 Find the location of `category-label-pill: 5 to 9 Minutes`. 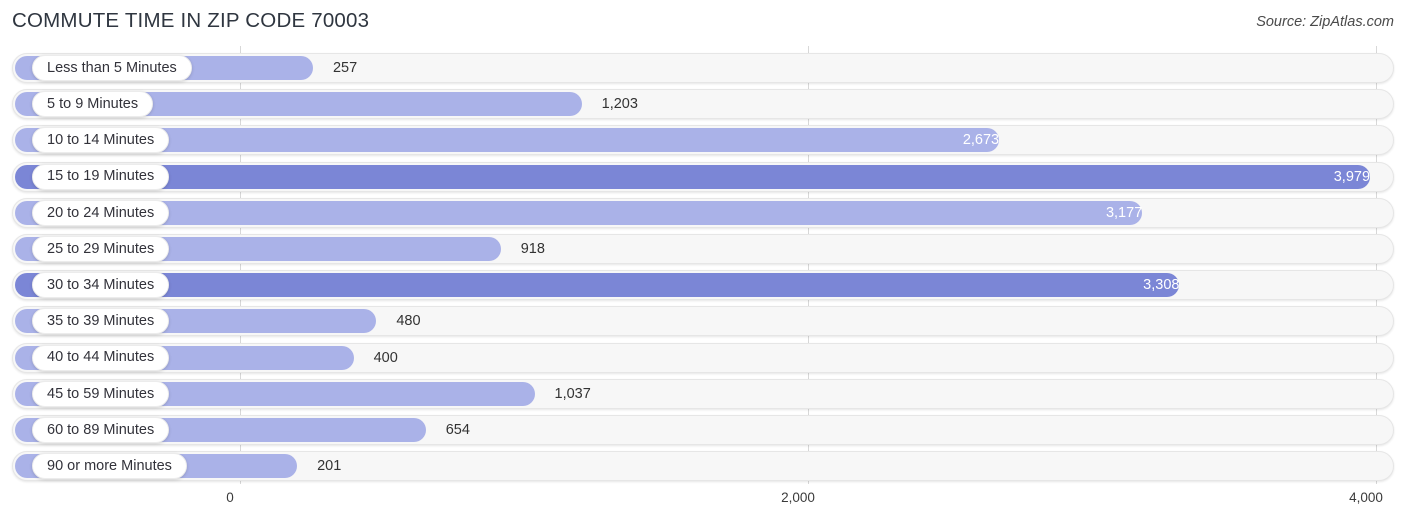

category-label-pill: 5 to 9 Minutes is located at coordinates (93, 104).